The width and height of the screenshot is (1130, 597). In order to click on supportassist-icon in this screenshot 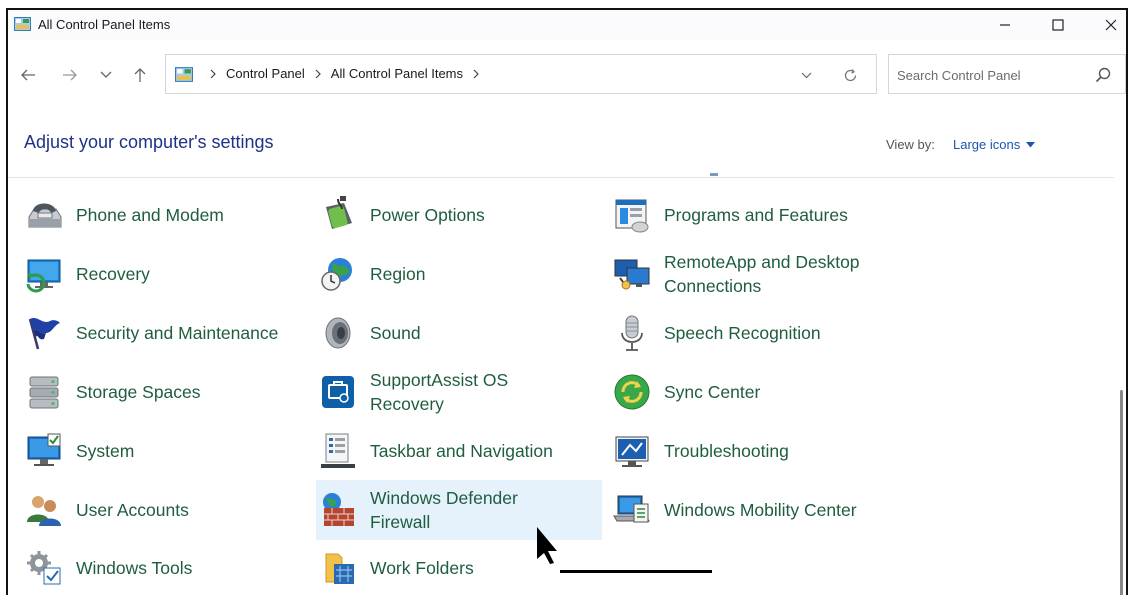, I will do `click(338, 392)`.